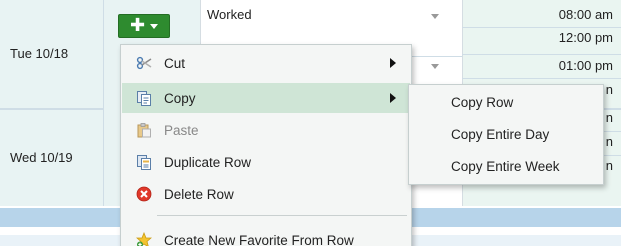 The height and width of the screenshot is (246, 621). Describe the element at coordinates (266, 63) in the screenshot. I see `menu-item-cut: Cut` at that location.